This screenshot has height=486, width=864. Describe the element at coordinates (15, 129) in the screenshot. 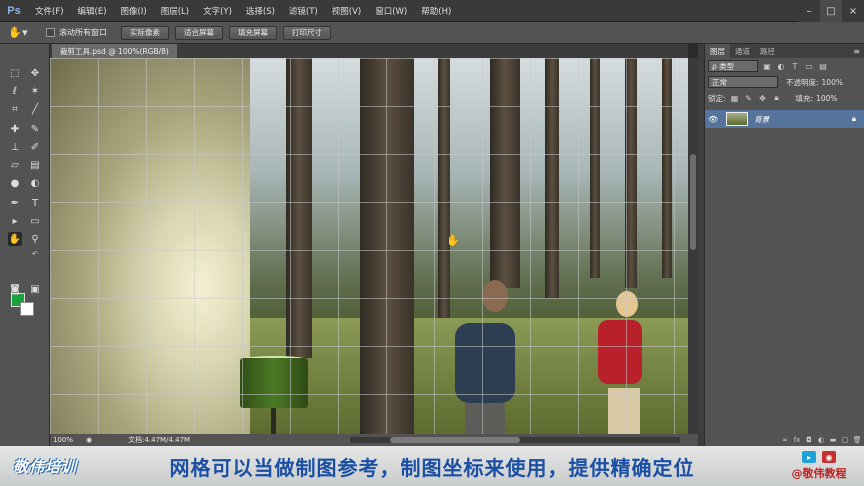

I see `healing-brush-tool-icon: ✚` at that location.